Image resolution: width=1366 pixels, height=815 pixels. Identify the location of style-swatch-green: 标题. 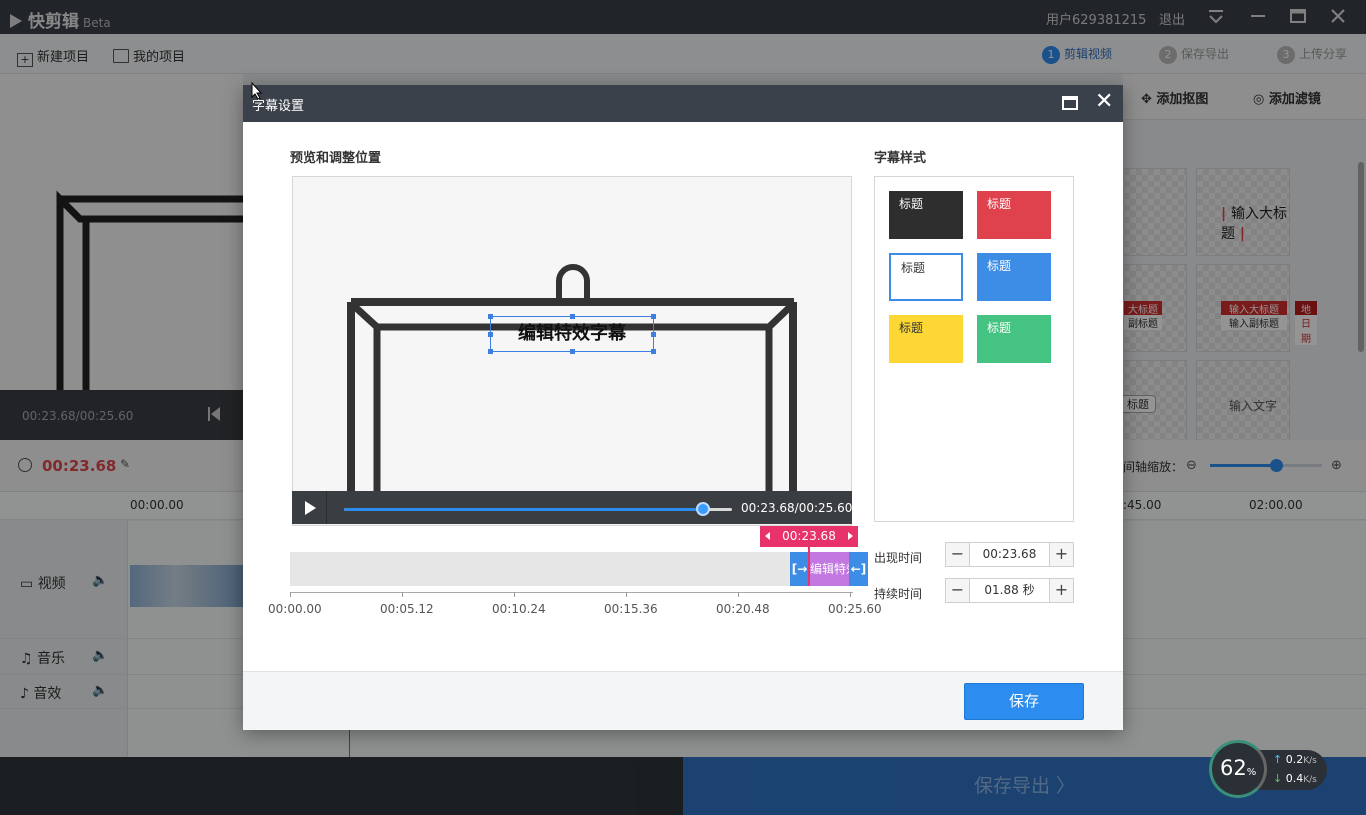
(1014, 339).